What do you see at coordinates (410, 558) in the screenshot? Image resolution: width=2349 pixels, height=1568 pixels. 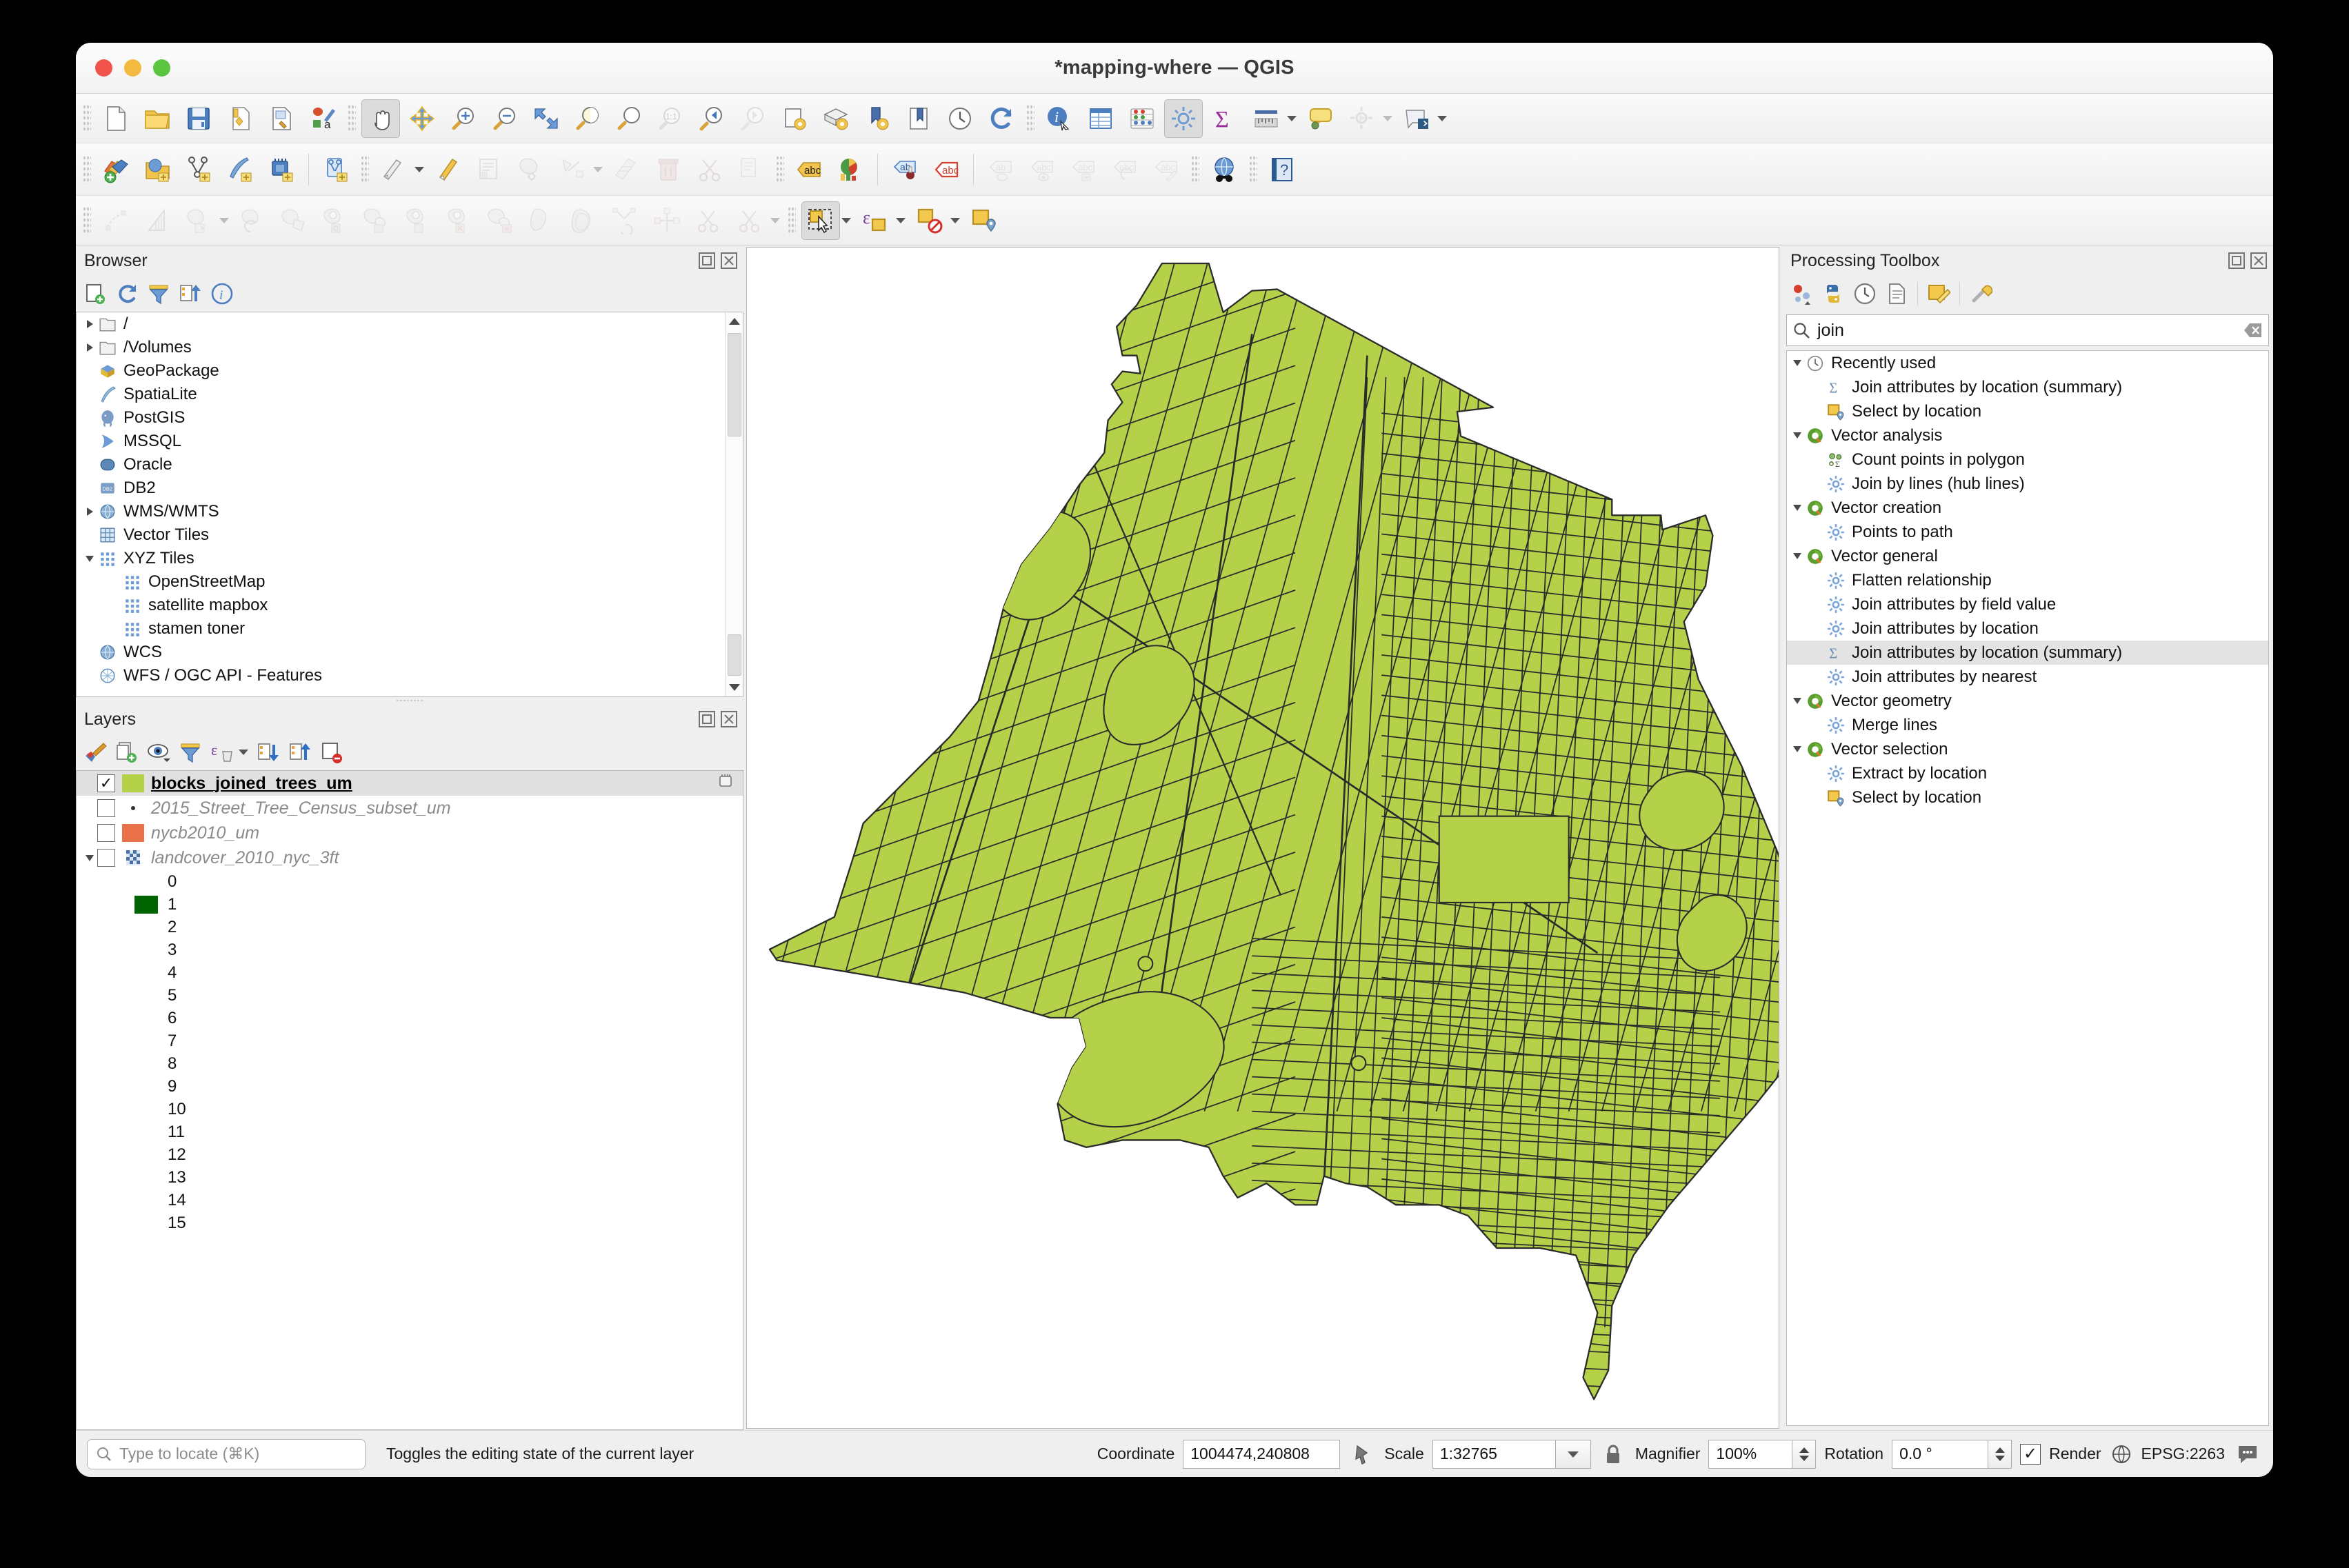 I see `browser-item: XYZ Tiles` at bounding box center [410, 558].